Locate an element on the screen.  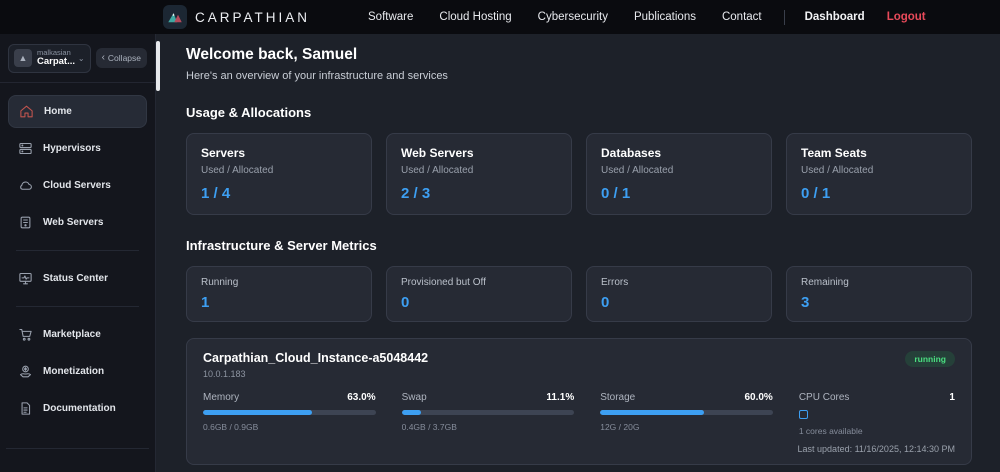
nav-publications: Publications is located at coordinates (665, 17).